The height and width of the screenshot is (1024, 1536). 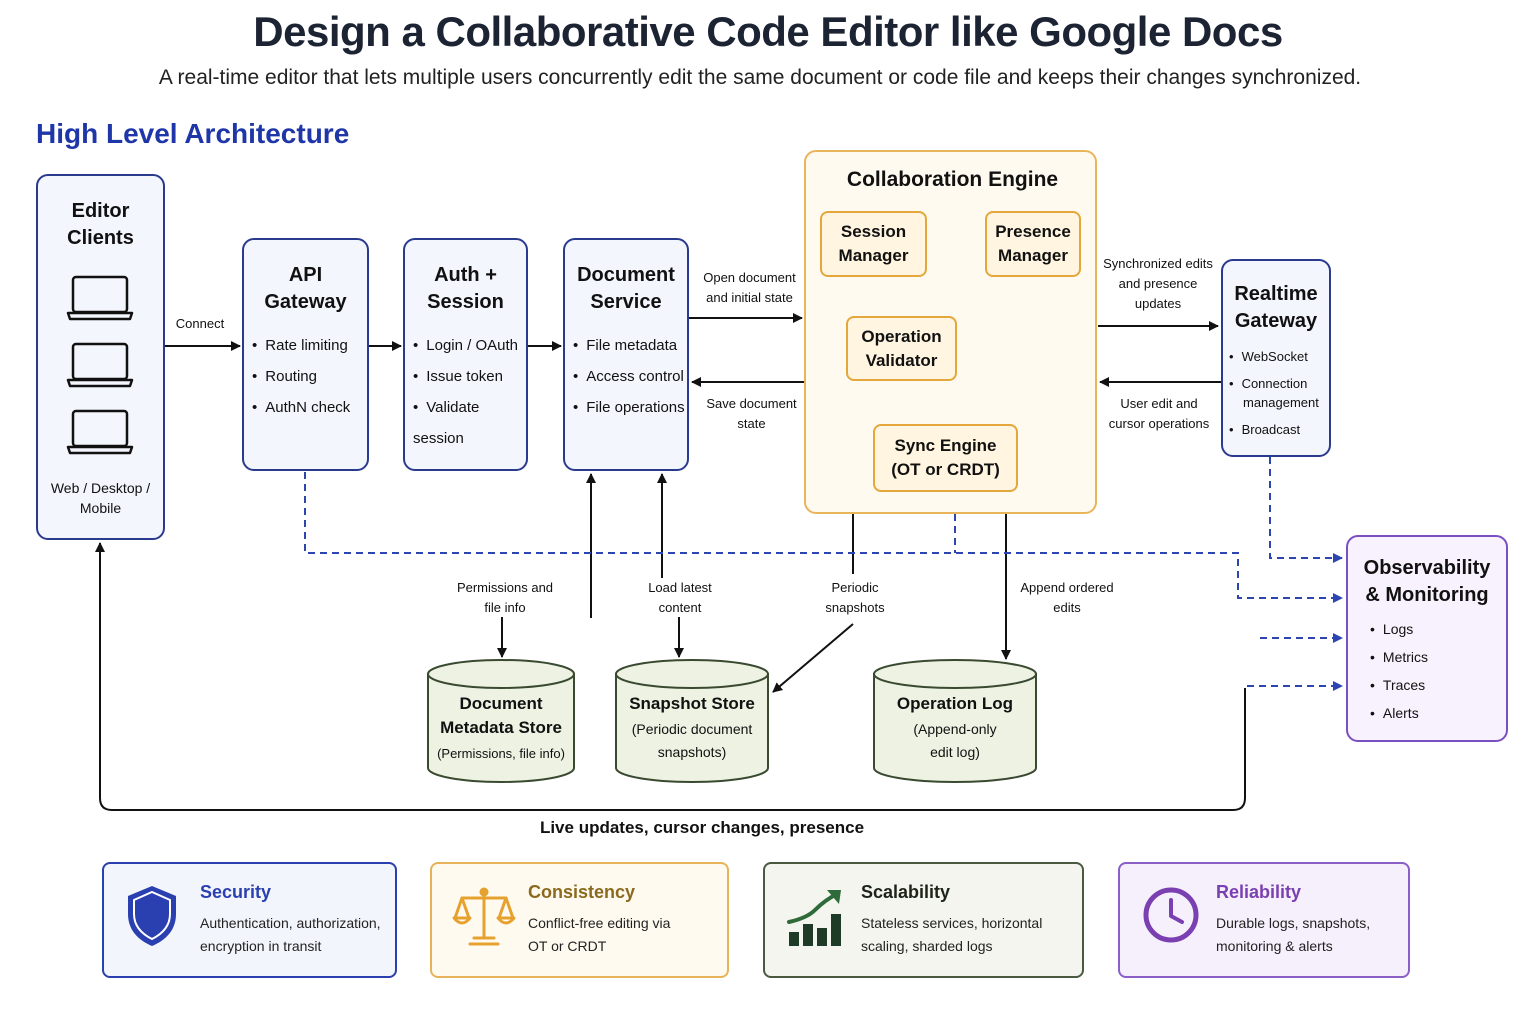 What do you see at coordinates (814, 918) in the screenshot?
I see `growth-chart-icon` at bounding box center [814, 918].